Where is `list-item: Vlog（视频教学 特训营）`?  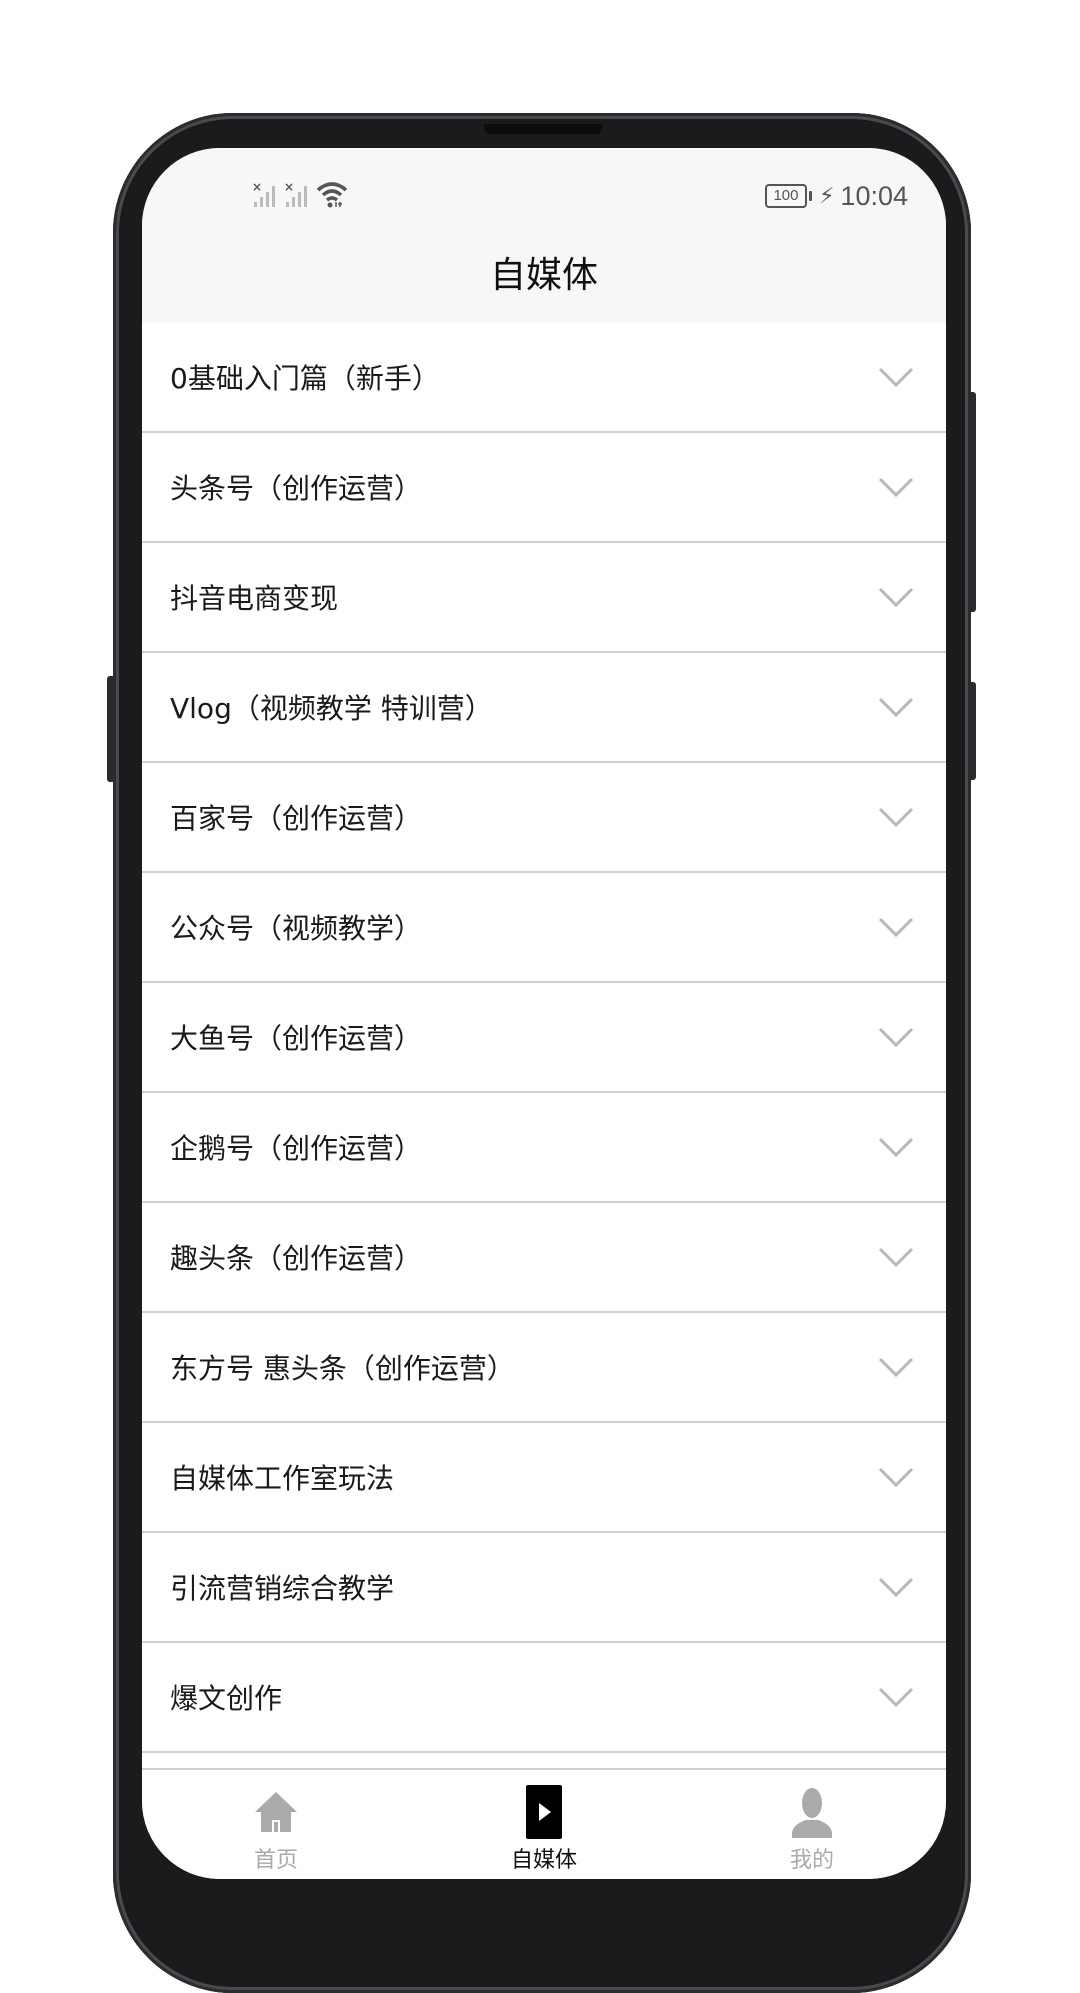
list-item: Vlog（视频教学 特训营） is located at coordinates (544, 708).